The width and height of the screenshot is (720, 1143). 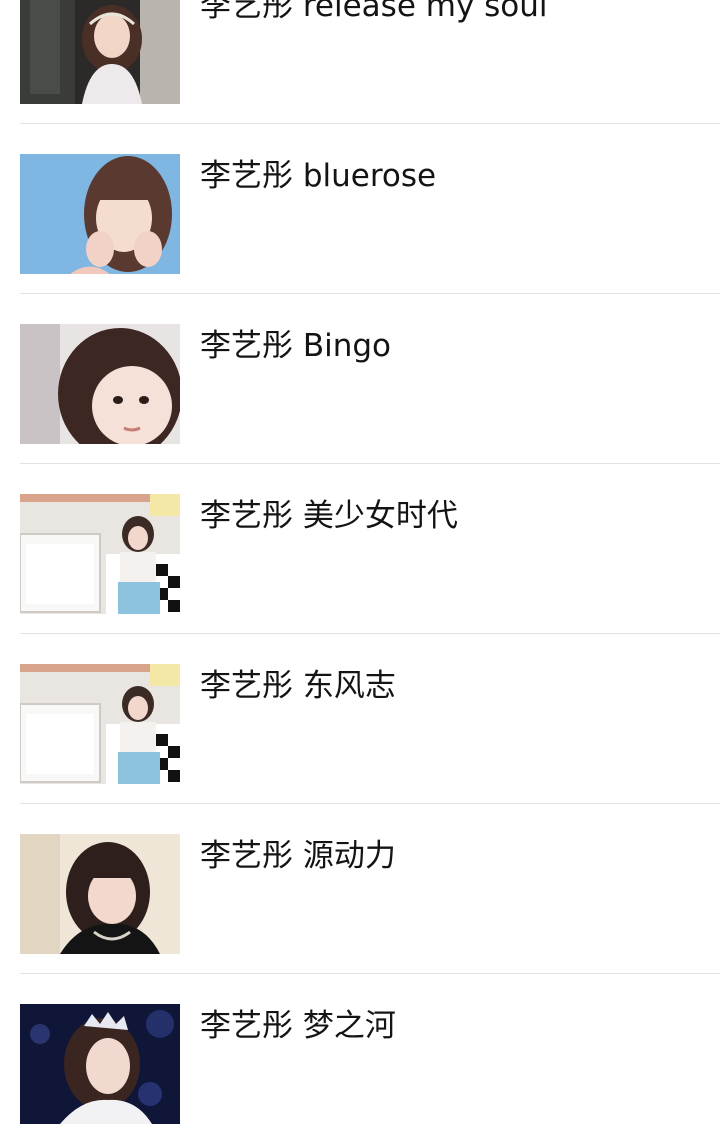 I want to click on list-item: 李艺彤 Bingo, so click(x=360, y=379).